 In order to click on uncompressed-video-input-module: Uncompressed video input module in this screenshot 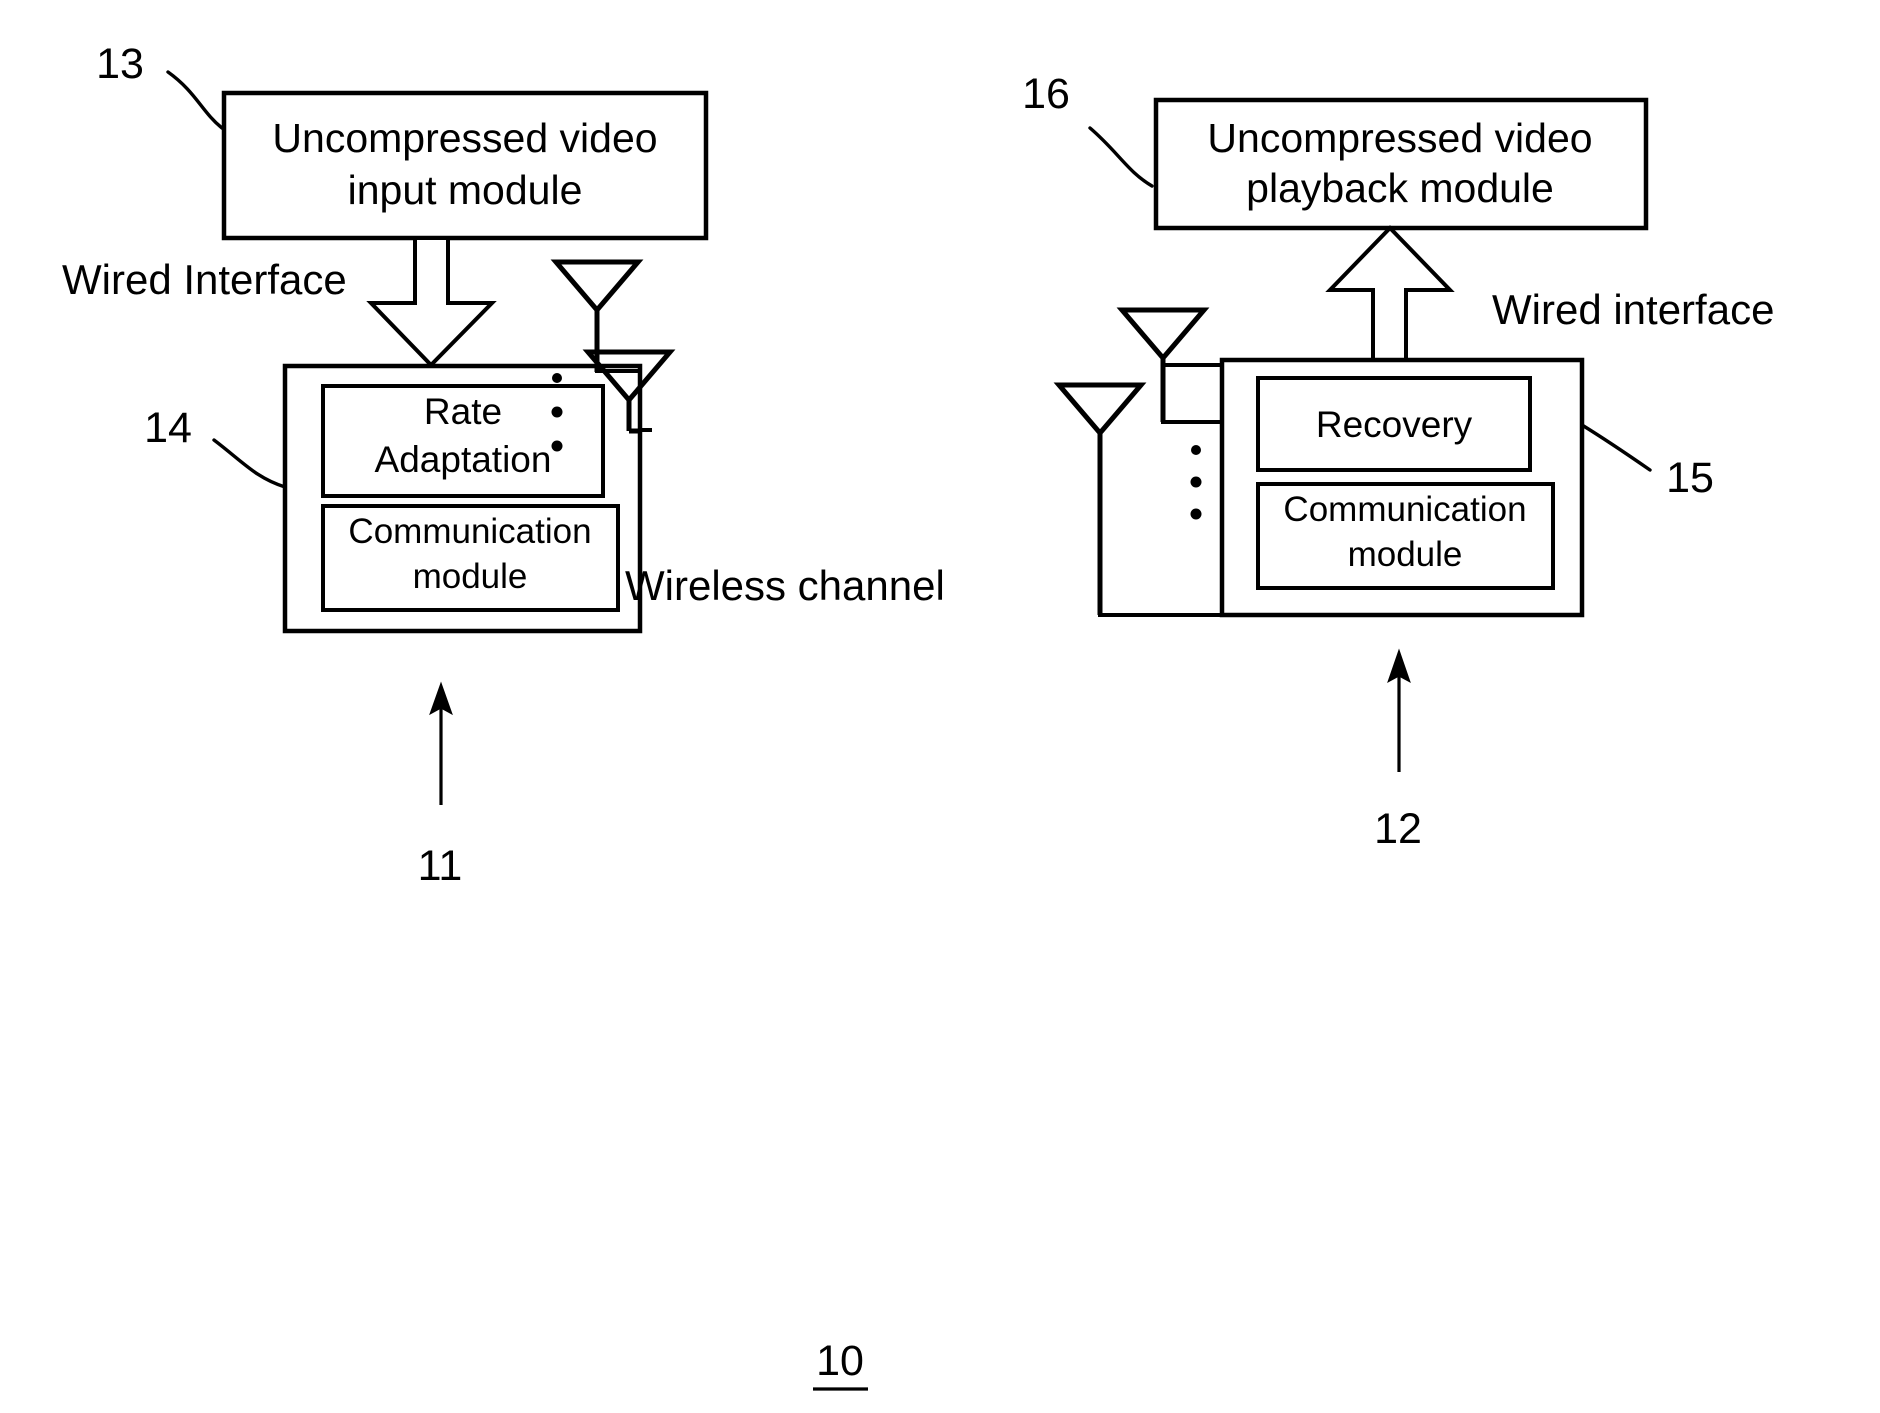, I will do `click(465, 165)`.